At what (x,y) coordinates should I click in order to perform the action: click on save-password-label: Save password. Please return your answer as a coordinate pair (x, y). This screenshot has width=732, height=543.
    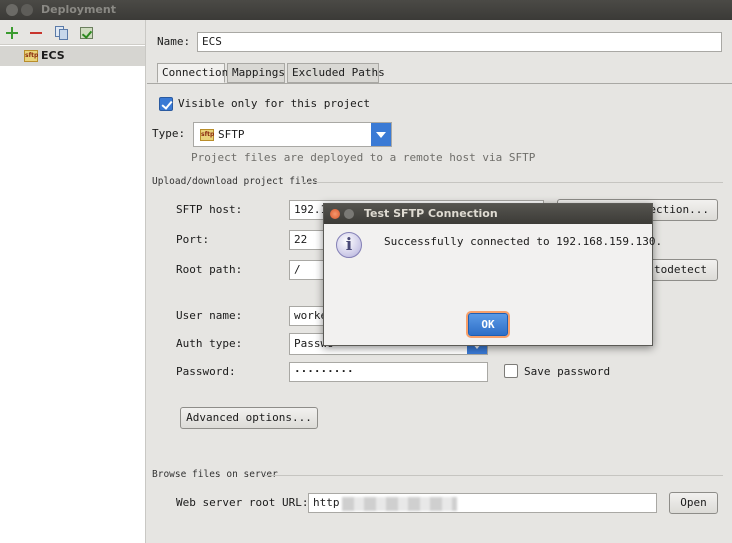
    Looking at the image, I should click on (567, 371).